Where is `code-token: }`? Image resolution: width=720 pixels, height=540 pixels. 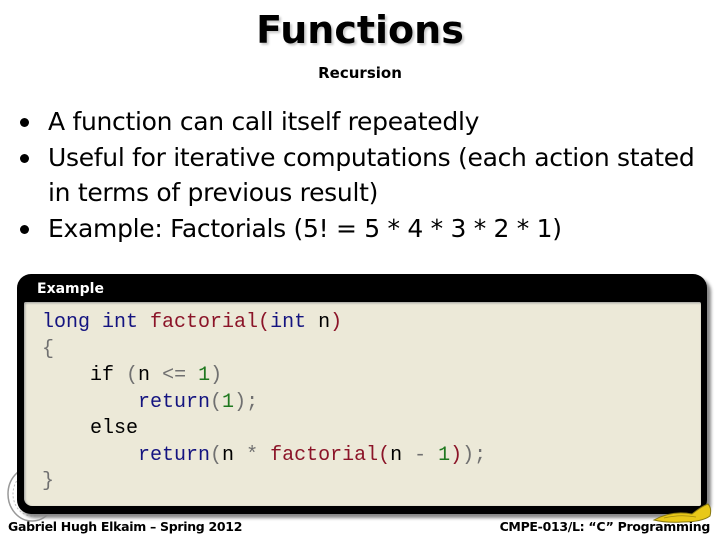
code-token: } is located at coordinates (48, 481).